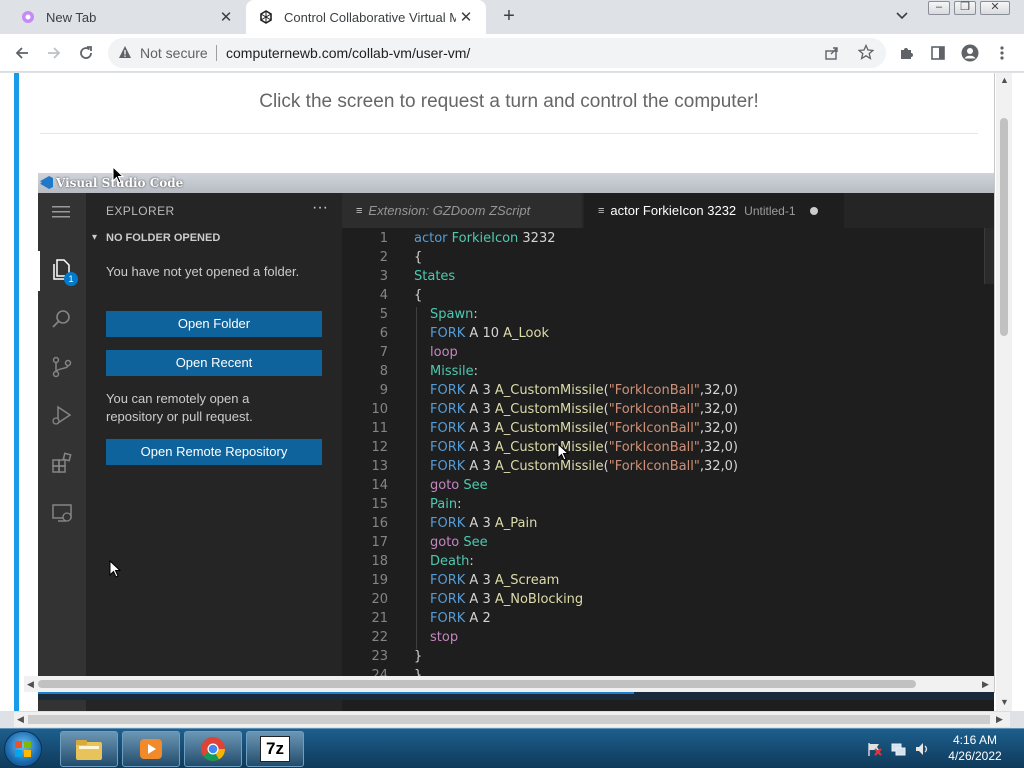  I want to click on code-line: Missile:, so click(454, 371).